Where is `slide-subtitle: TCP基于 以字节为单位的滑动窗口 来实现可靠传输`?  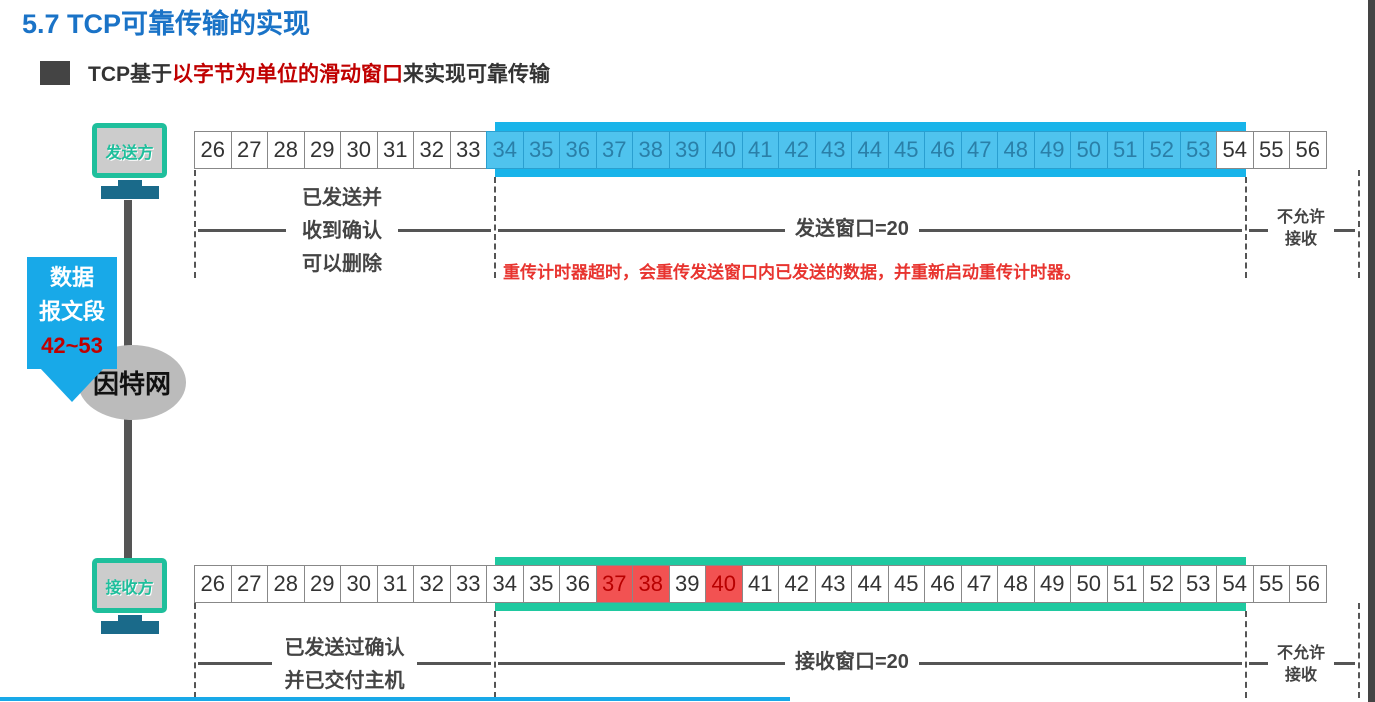 slide-subtitle: TCP基于 以字节为单位的滑动窗口 来实现可靠传输 is located at coordinates (295, 73).